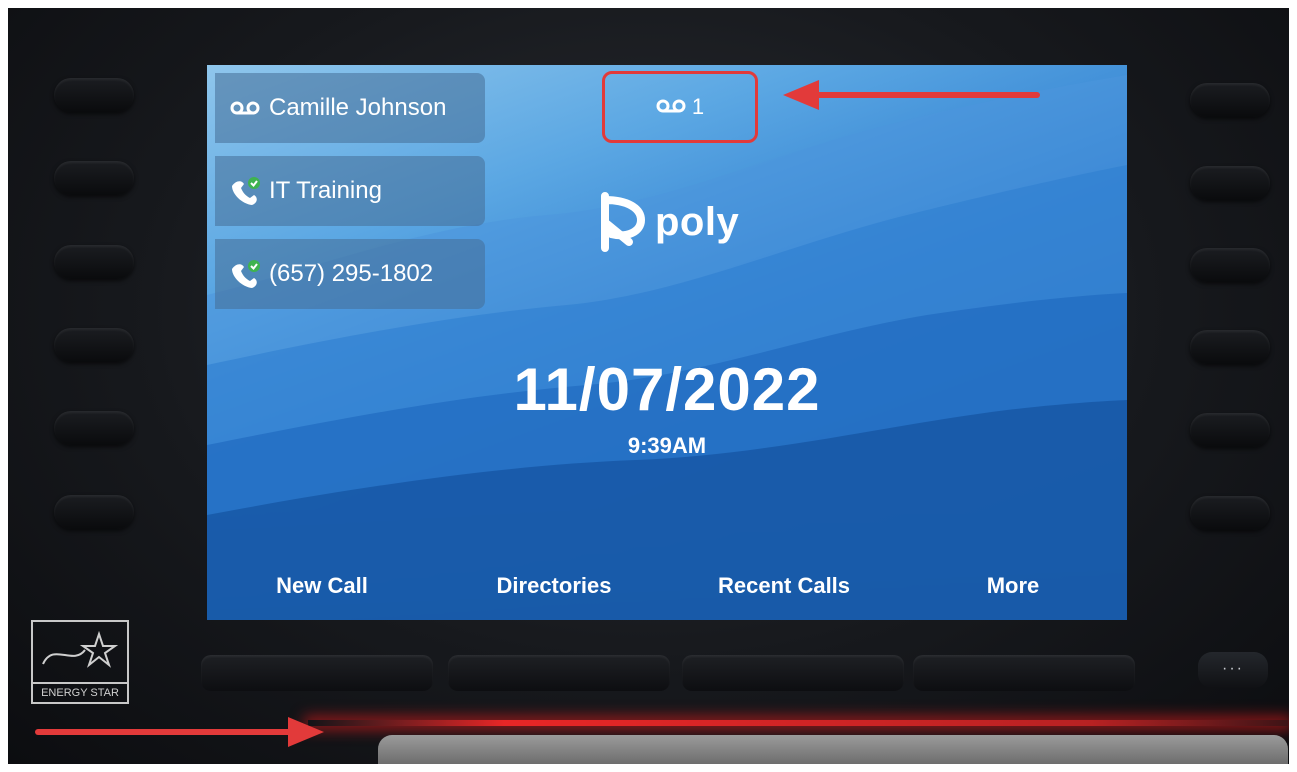 Image resolution: width=1297 pixels, height=772 pixels. Describe the element at coordinates (325, 190) in the screenshot. I see `line-label: IT Training` at that location.